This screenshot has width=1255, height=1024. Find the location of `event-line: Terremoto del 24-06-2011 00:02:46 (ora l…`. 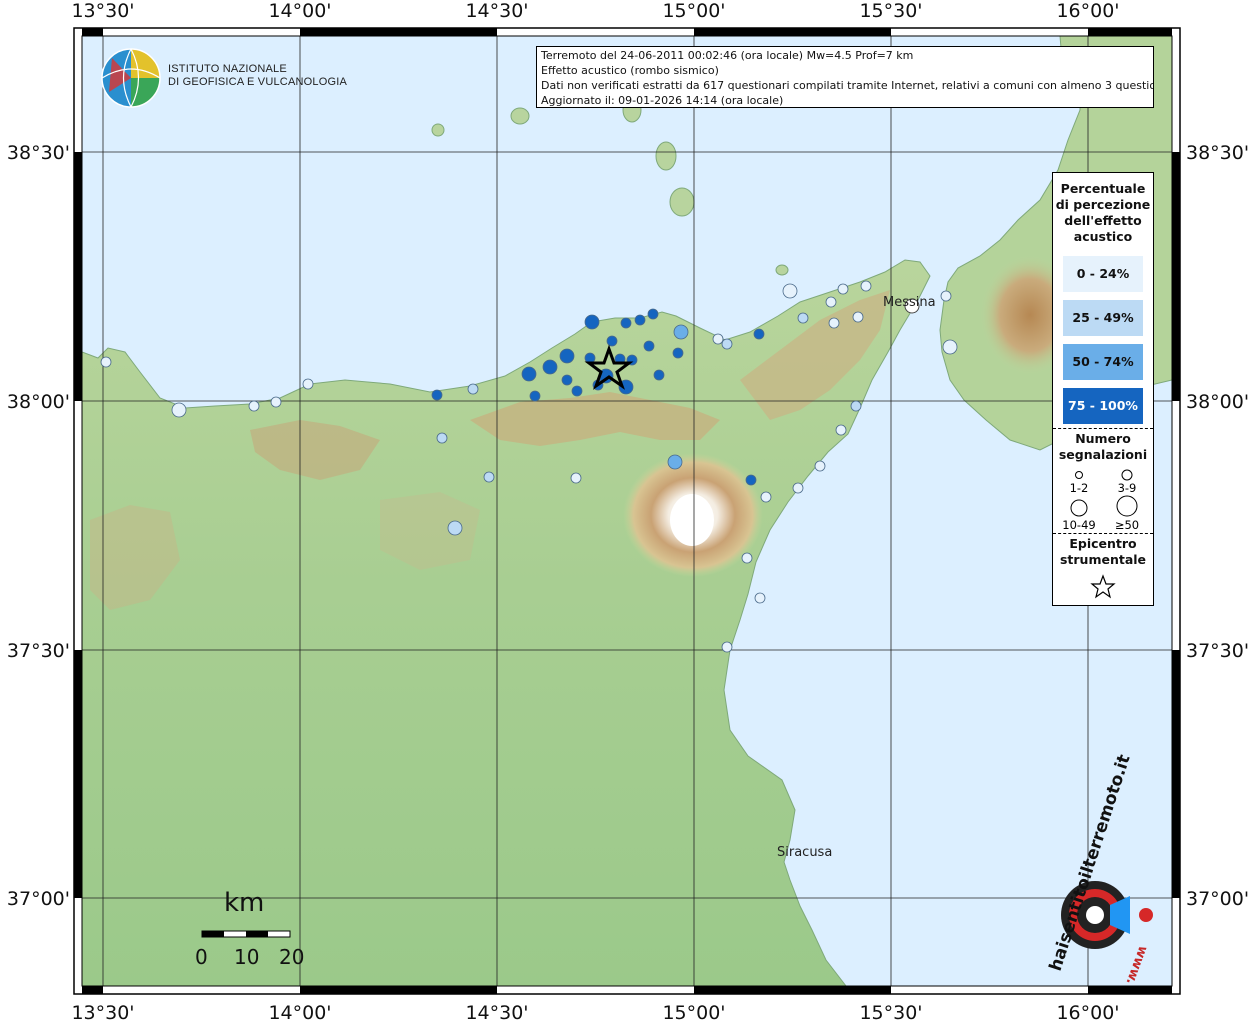

event-line: Terremoto del 24-06-2011 00:02:46 (ora l… is located at coordinates (727, 55).